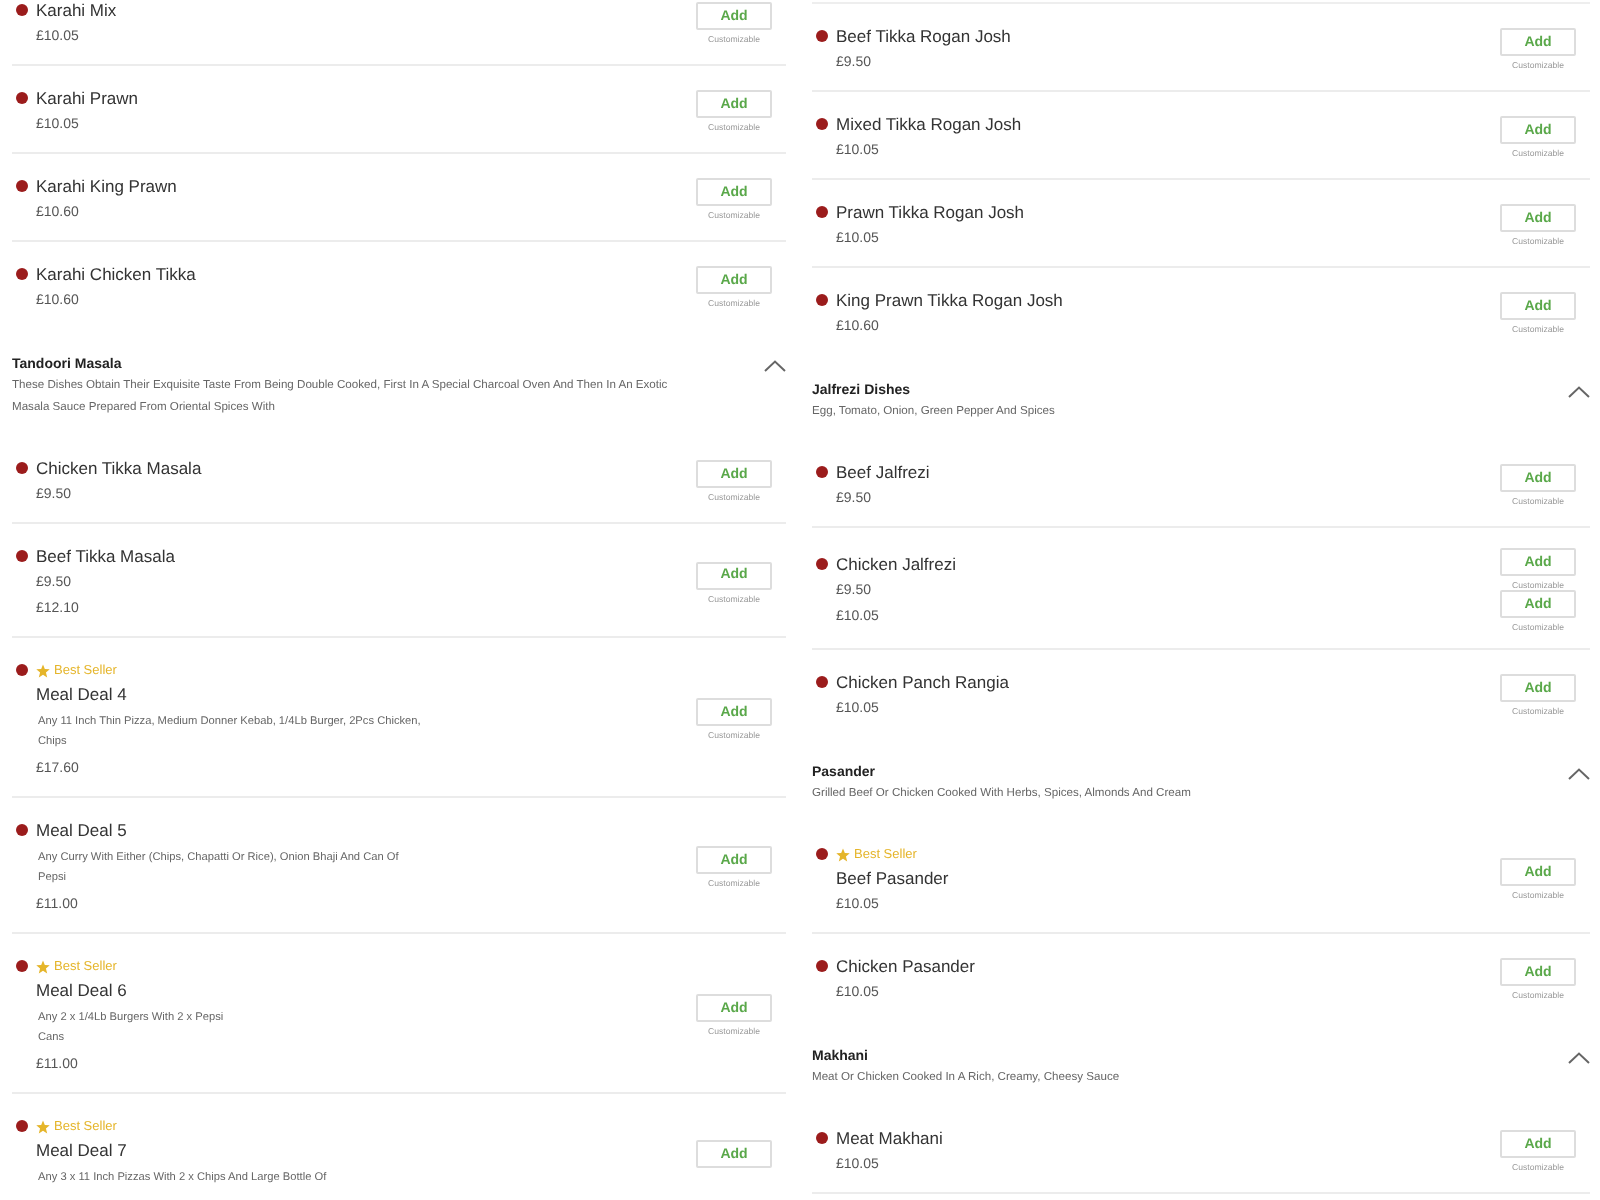 This screenshot has height=1200, width=1600. Describe the element at coordinates (896, 564) in the screenshot. I see `dish-name: Chicken Jalfrezi` at that location.